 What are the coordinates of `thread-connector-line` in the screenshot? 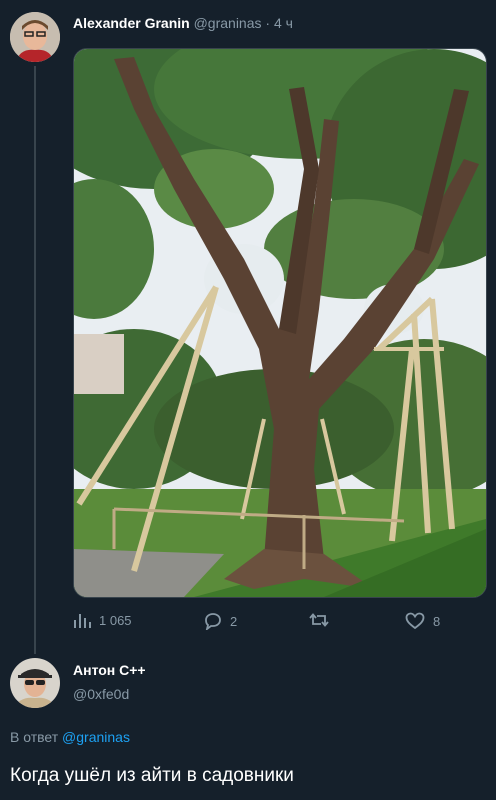 It's located at (35, 360).